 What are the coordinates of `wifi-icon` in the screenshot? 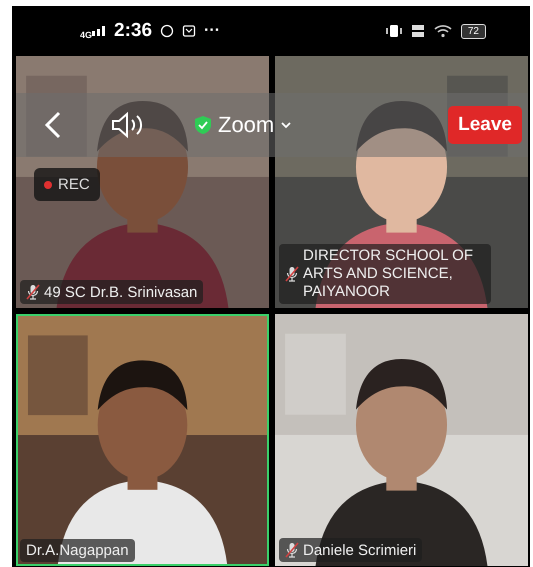 It's located at (442, 31).